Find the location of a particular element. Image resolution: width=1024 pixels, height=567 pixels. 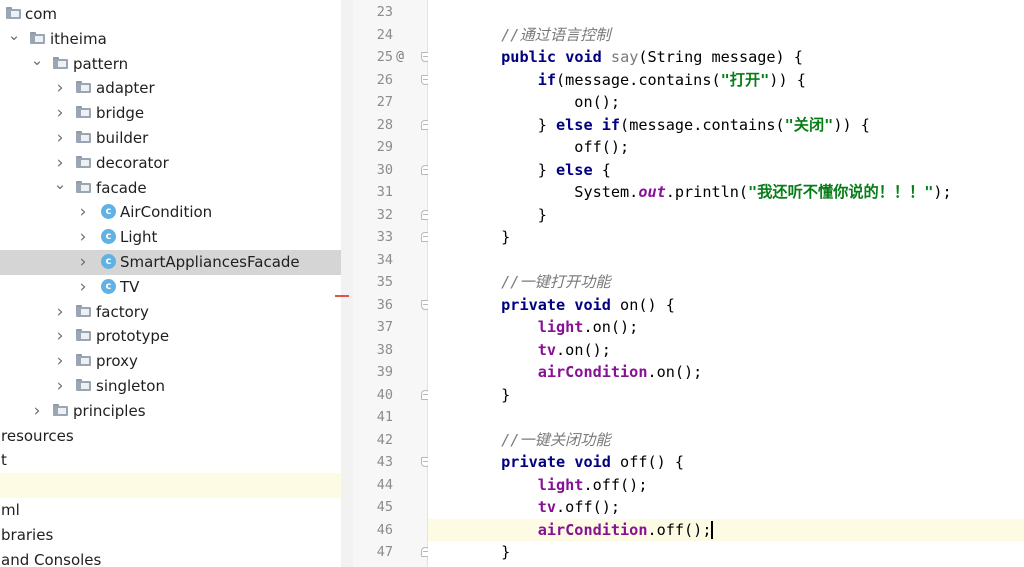

tree-item-label: adapter is located at coordinates (125, 88).